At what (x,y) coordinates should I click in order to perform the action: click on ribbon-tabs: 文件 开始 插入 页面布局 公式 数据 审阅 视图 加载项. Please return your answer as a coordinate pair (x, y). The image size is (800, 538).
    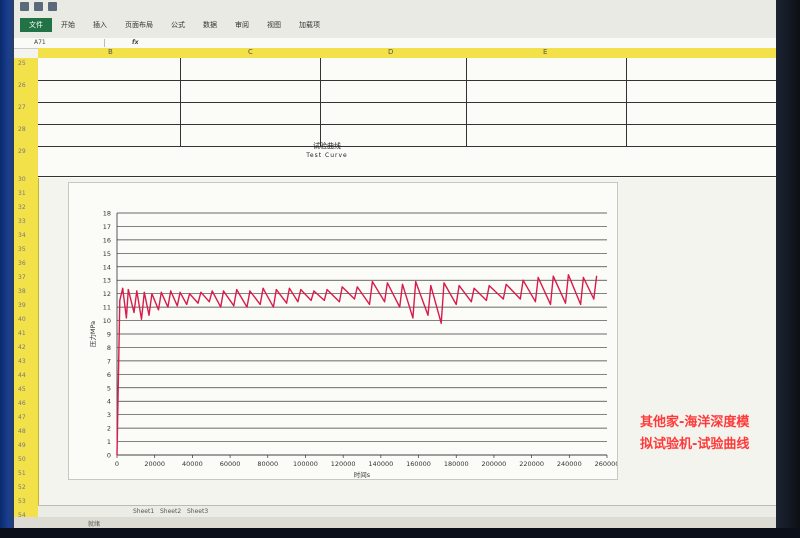
    Looking at the image, I should click on (174, 25).